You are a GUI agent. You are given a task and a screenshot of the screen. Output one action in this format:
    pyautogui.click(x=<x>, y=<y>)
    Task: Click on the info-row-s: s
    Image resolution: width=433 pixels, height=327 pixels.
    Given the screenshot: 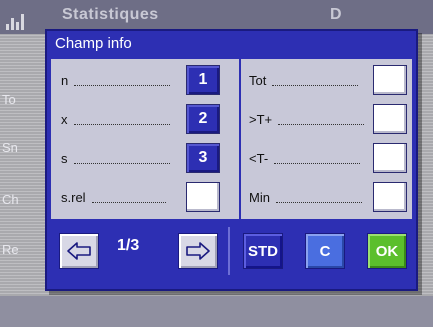 What is the action you would take?
    pyautogui.click(x=118, y=158)
    